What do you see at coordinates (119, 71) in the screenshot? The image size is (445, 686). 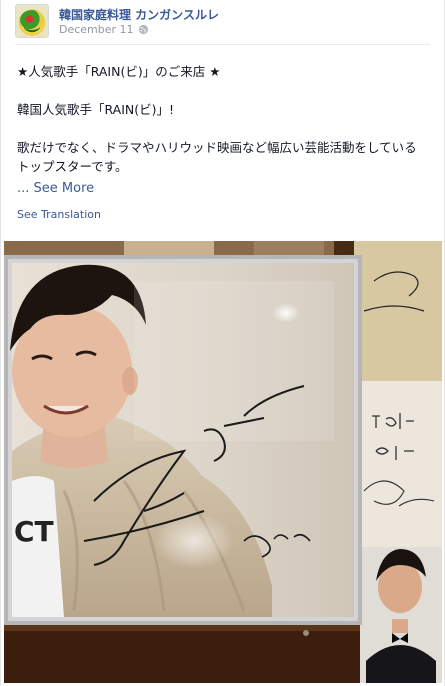 I see `message-line-1: ★人気歌手「RAIN(ビ)」のご来店 ★` at bounding box center [119, 71].